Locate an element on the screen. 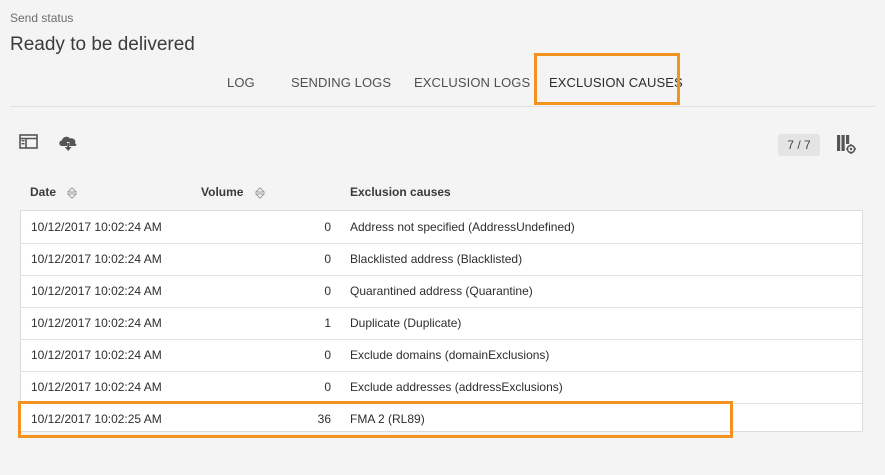  send-status-label: Send status is located at coordinates (42, 18).